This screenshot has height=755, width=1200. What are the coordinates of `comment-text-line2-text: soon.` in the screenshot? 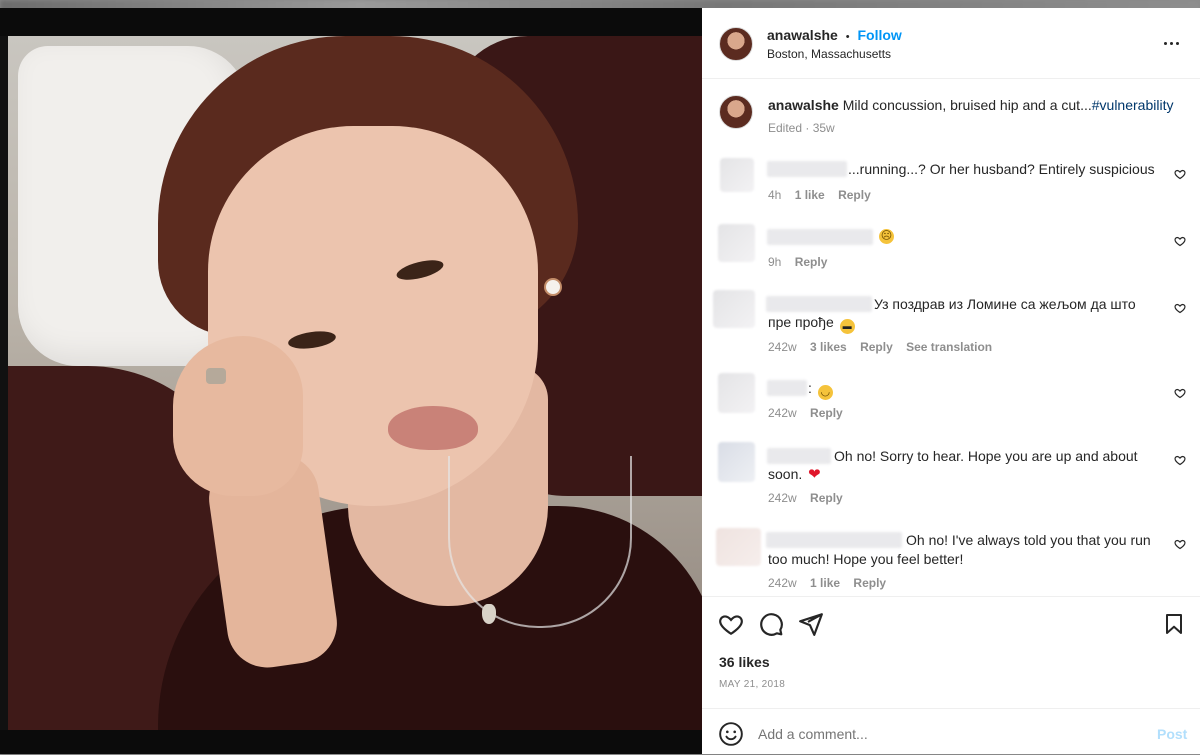 It's located at (785, 474).